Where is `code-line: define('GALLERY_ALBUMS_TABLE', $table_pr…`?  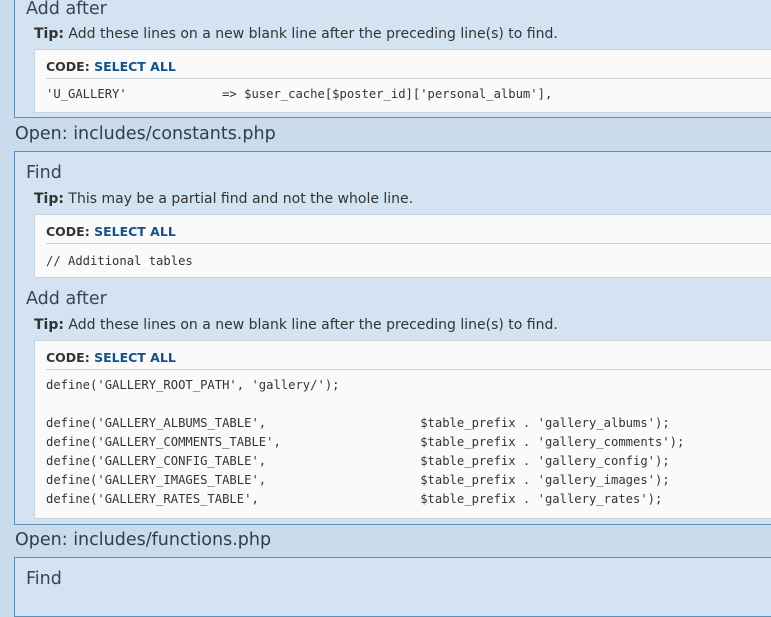 code-line: define('GALLERY_ALBUMS_TABLE', $table_pr… is located at coordinates (358, 423).